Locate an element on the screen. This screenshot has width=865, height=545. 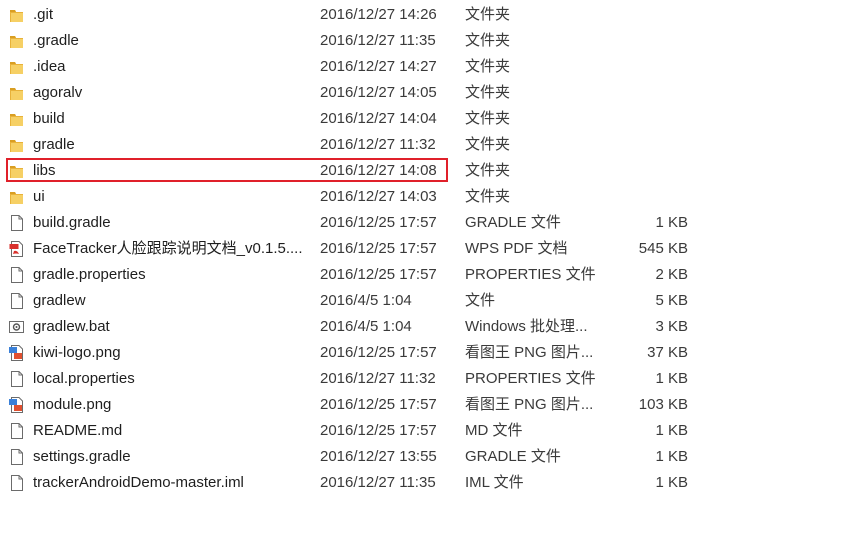
file-size: 5 KB is located at coordinates (671, 300).